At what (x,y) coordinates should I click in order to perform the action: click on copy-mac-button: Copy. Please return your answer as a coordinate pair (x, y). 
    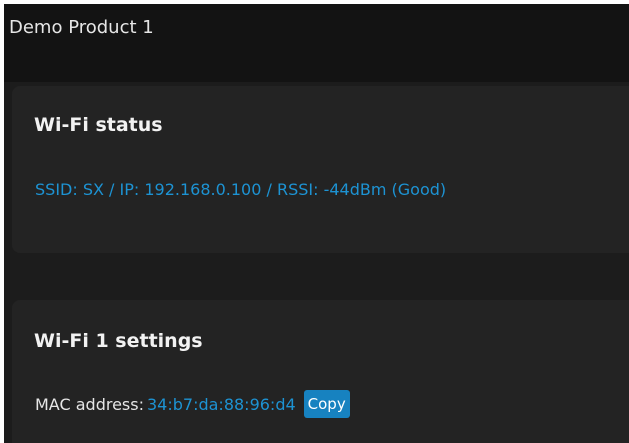
    Looking at the image, I should click on (326, 404).